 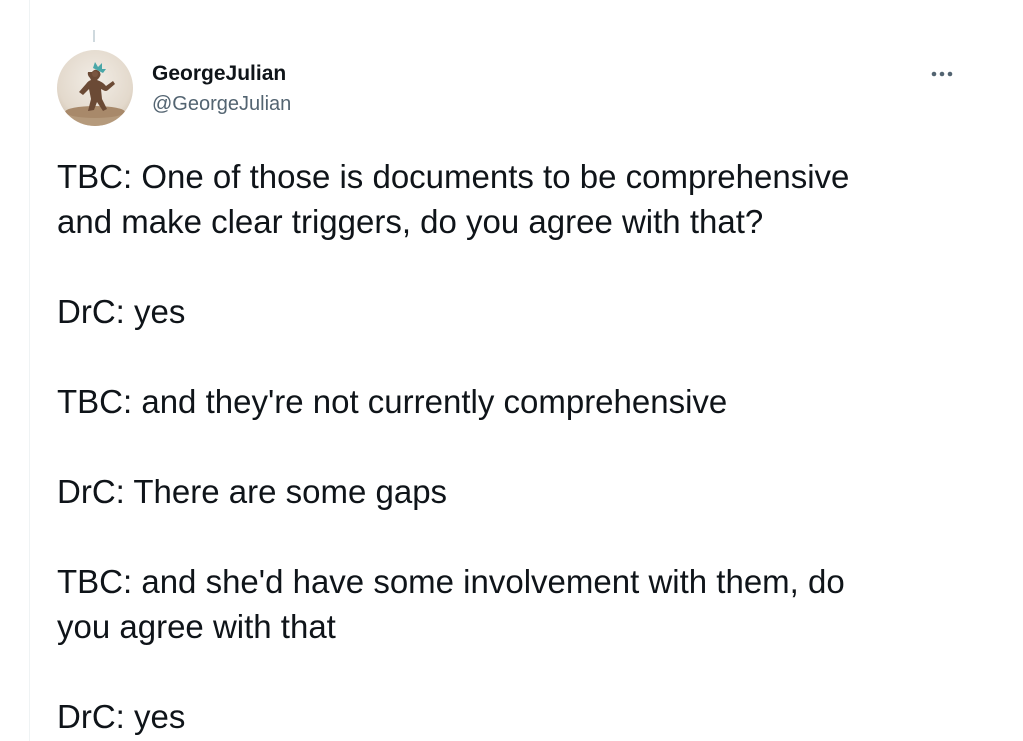 What do you see at coordinates (510, 90) in the screenshot?
I see `tweet-header: GeorgeJulian @GeorgeJulian` at bounding box center [510, 90].